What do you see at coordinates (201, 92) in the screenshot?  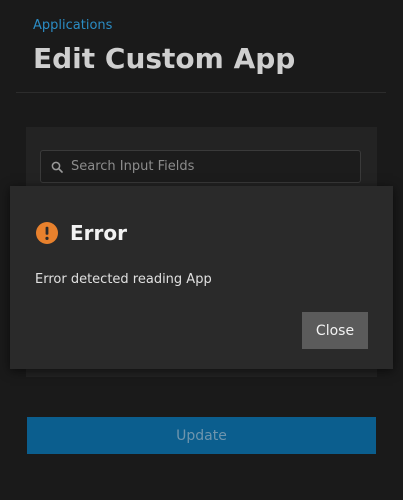 I see `header-divider` at bounding box center [201, 92].